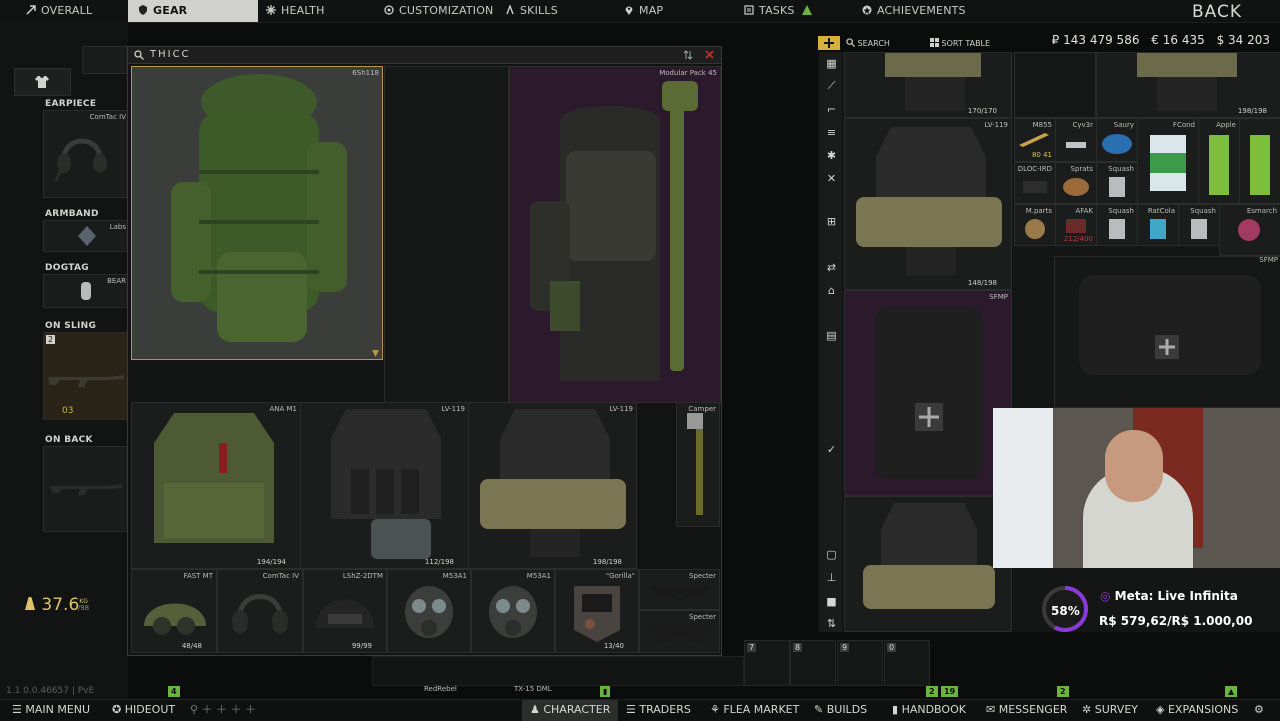 This screenshot has height=721, width=1280. Describe the element at coordinates (928, 564) in the screenshot. I see `stash-item-rig` at that location.